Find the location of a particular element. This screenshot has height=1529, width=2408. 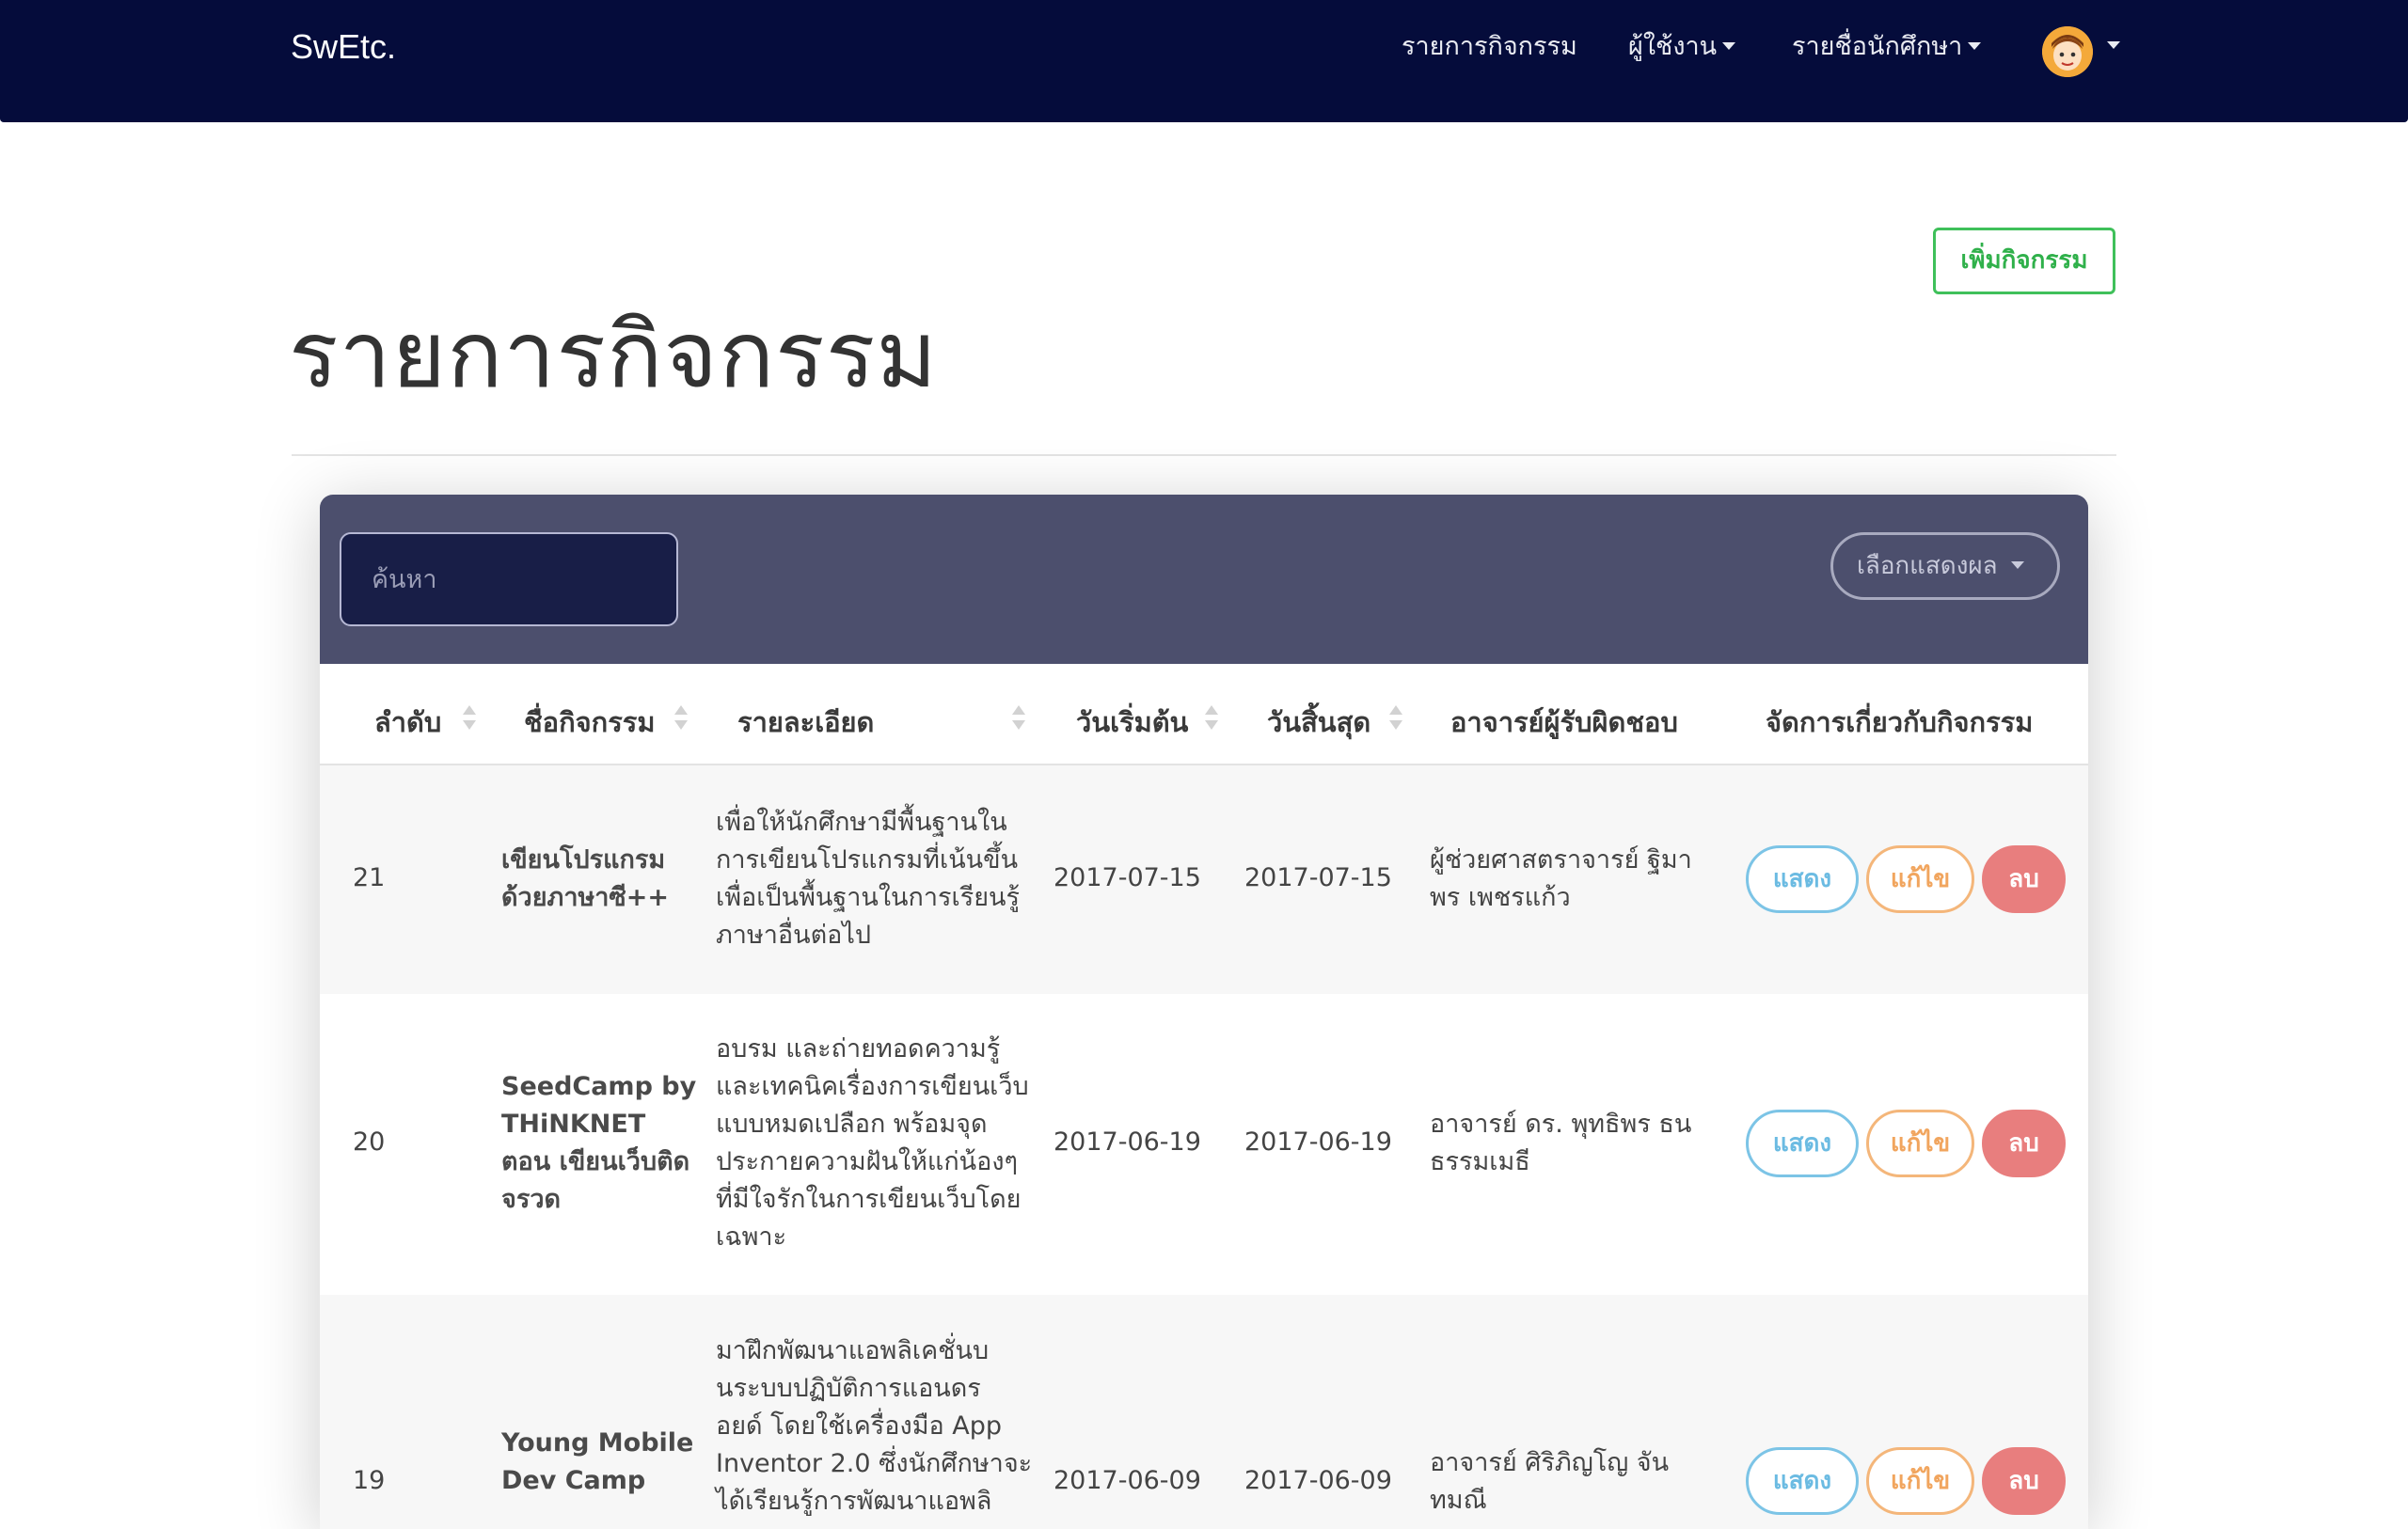

nav-users-dropdown: ผู้ใช้งาน is located at coordinates (1682, 47).